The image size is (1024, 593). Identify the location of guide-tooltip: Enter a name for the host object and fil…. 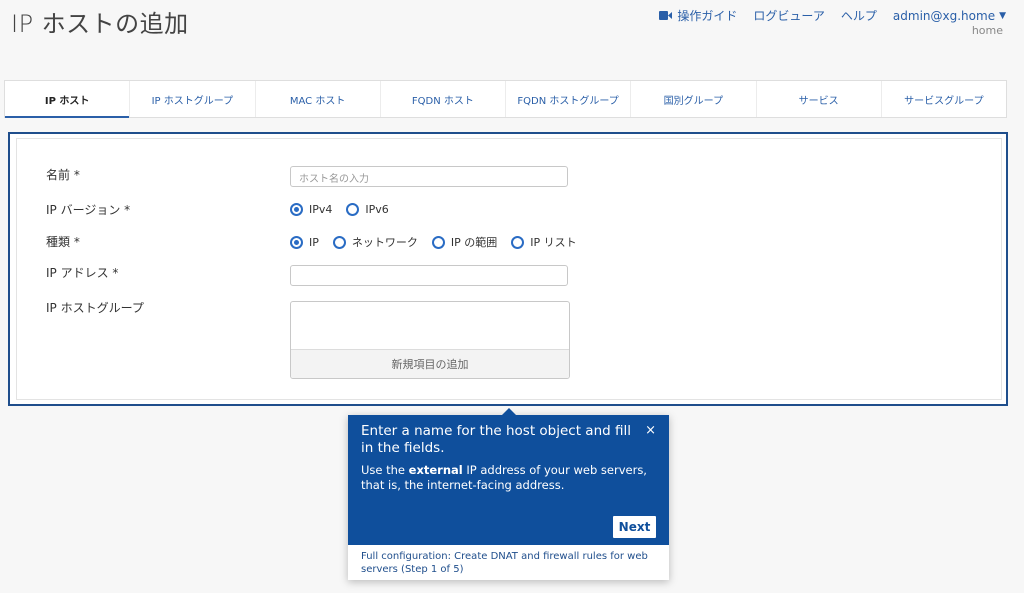
(508, 494).